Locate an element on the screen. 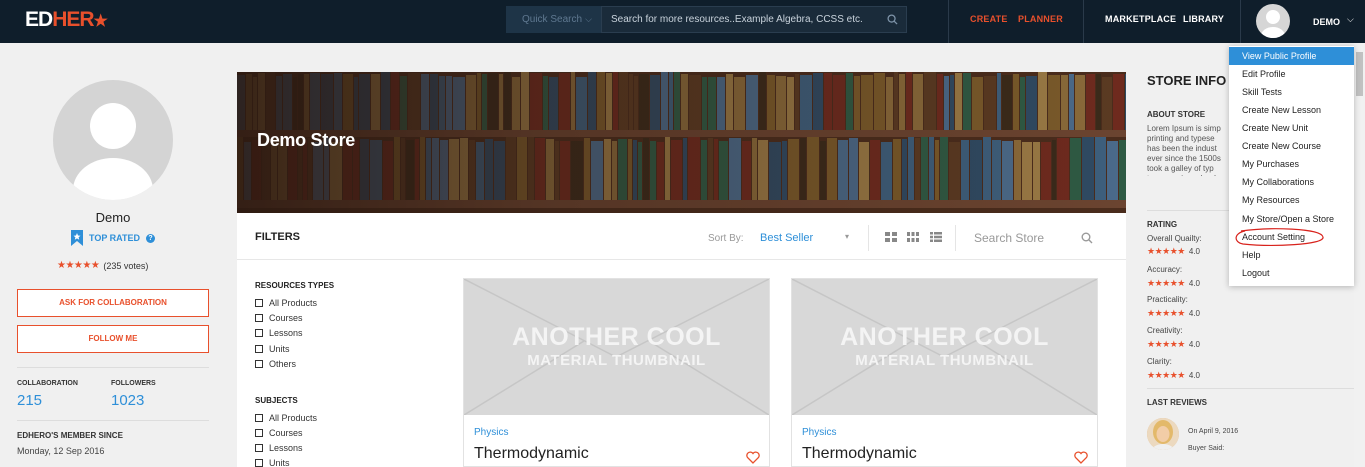 This screenshot has height=467, width=1365. collaboration-count: 215 is located at coordinates (29, 400).